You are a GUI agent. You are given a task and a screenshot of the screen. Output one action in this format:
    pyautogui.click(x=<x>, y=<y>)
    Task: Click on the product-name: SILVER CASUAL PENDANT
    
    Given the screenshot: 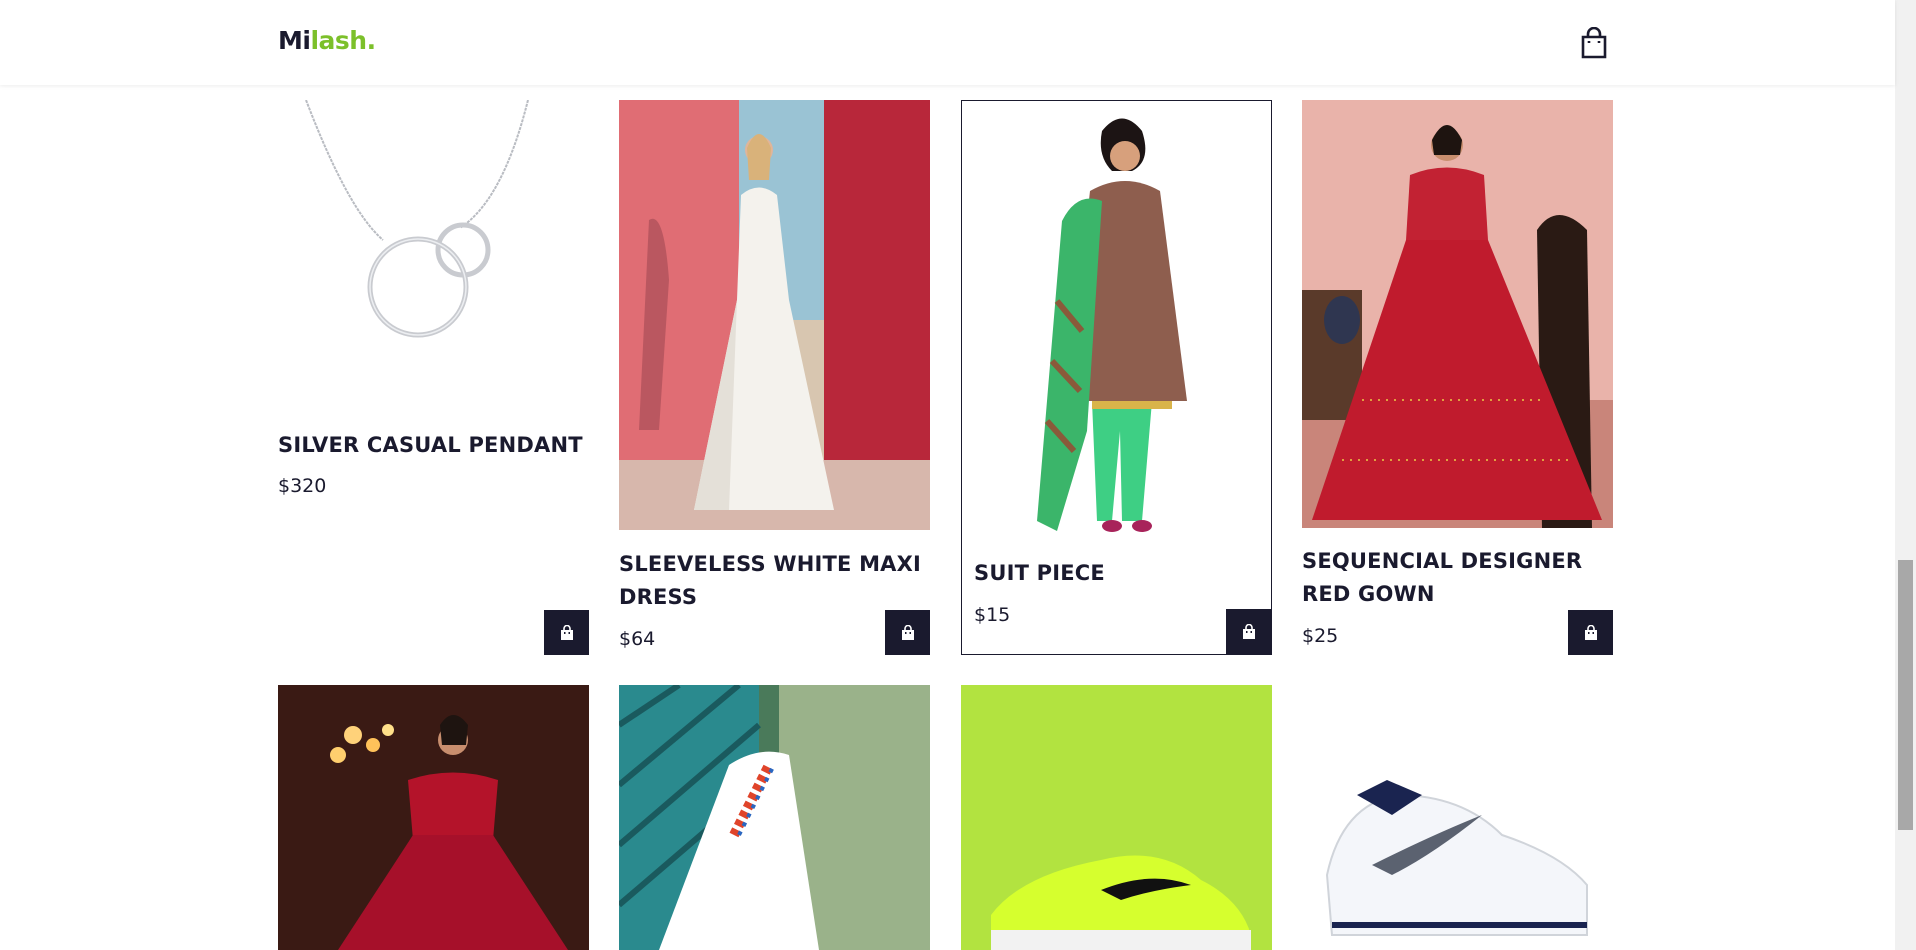 What is the action you would take?
    pyautogui.click(x=433, y=445)
    